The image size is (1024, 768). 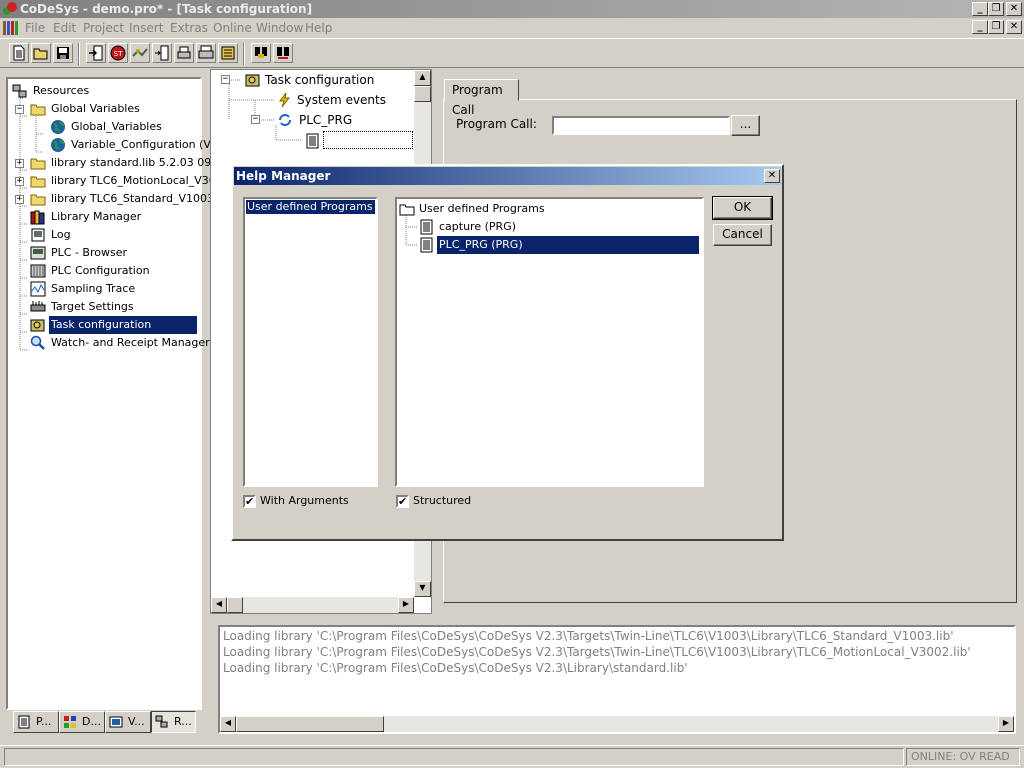 What do you see at coordinates (283, 53) in the screenshot?
I see `replace-icon` at bounding box center [283, 53].